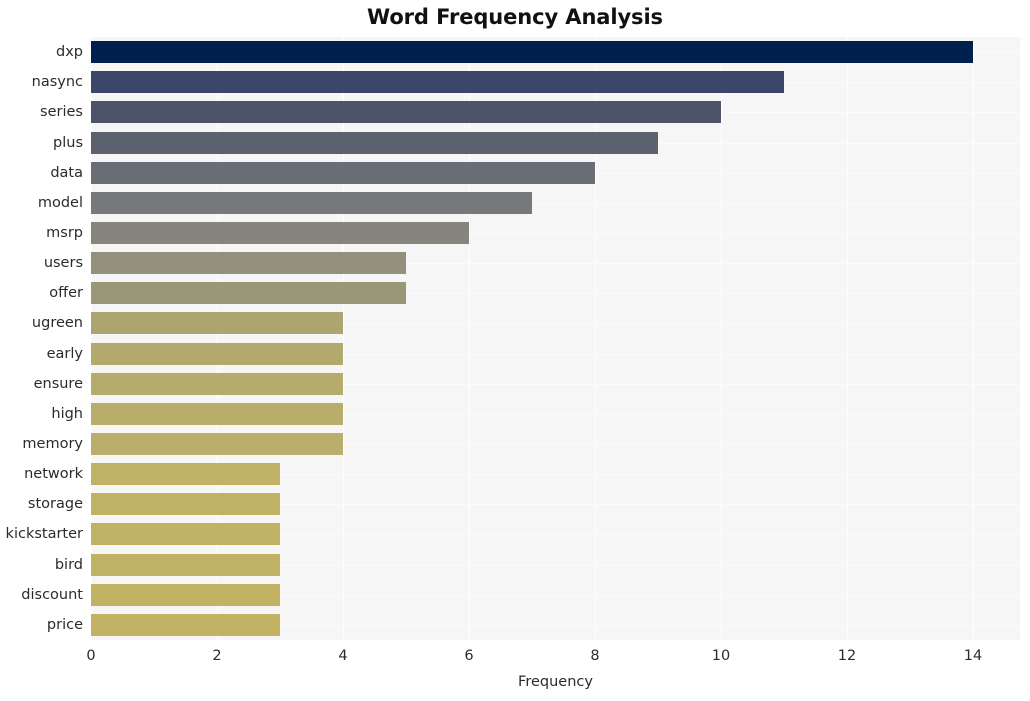 The image size is (1030, 701). I want to click on y-axis-tick-label: bird, so click(68, 565).